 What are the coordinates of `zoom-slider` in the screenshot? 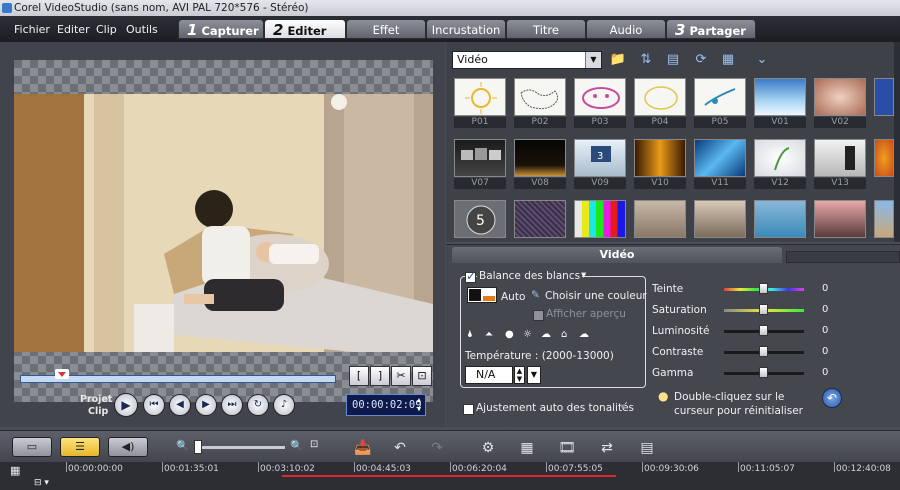 It's located at (240, 447).